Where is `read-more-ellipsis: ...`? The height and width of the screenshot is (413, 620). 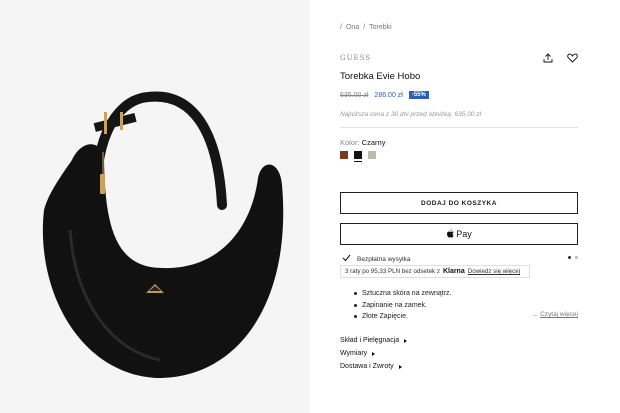 read-more-ellipsis: ... is located at coordinates (535, 314).